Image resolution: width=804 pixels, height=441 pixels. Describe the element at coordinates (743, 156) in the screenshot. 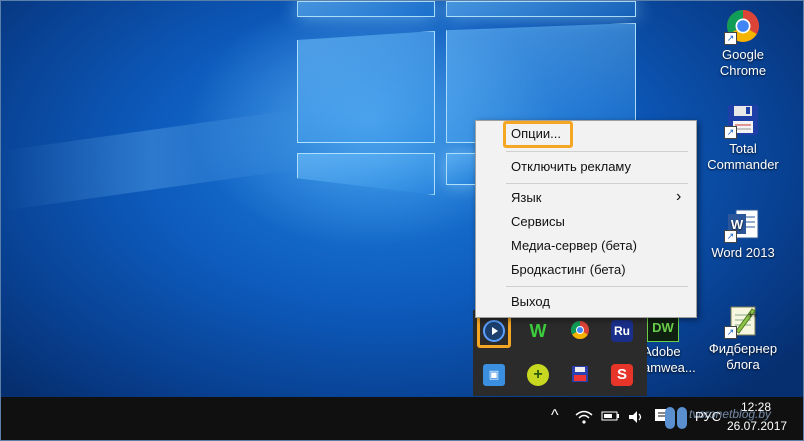

I see `desktop-icon-label: Total Commander` at that location.